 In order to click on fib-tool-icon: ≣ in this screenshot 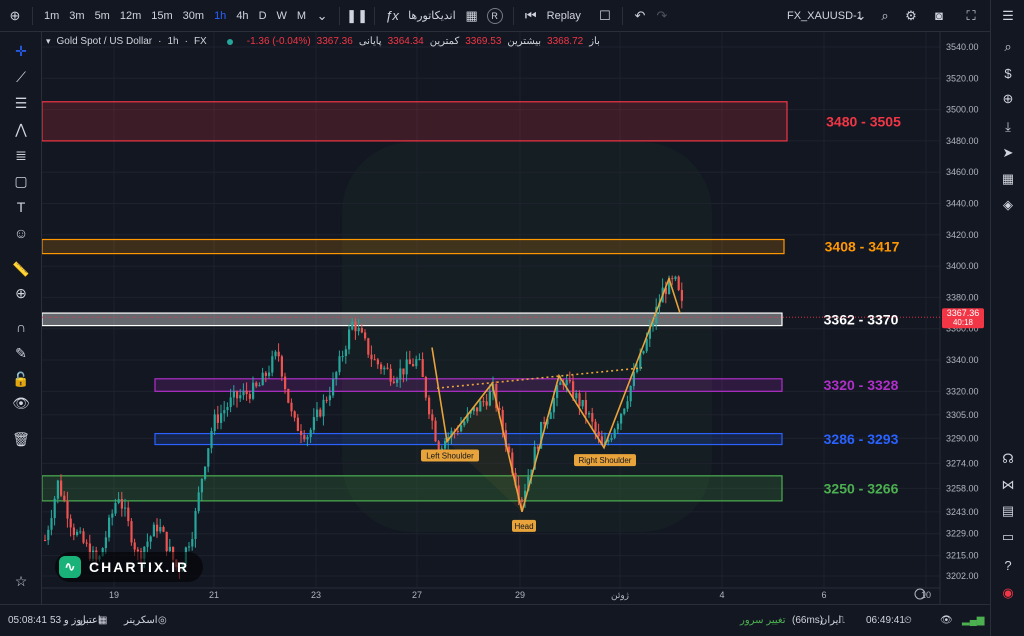, I will do `click(21, 155)`.